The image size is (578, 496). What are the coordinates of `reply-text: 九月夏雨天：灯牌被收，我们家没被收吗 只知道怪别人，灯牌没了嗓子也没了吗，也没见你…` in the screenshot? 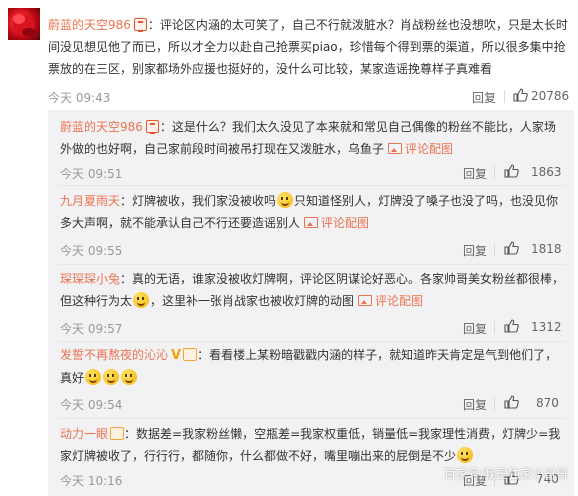 It's located at (313, 212).